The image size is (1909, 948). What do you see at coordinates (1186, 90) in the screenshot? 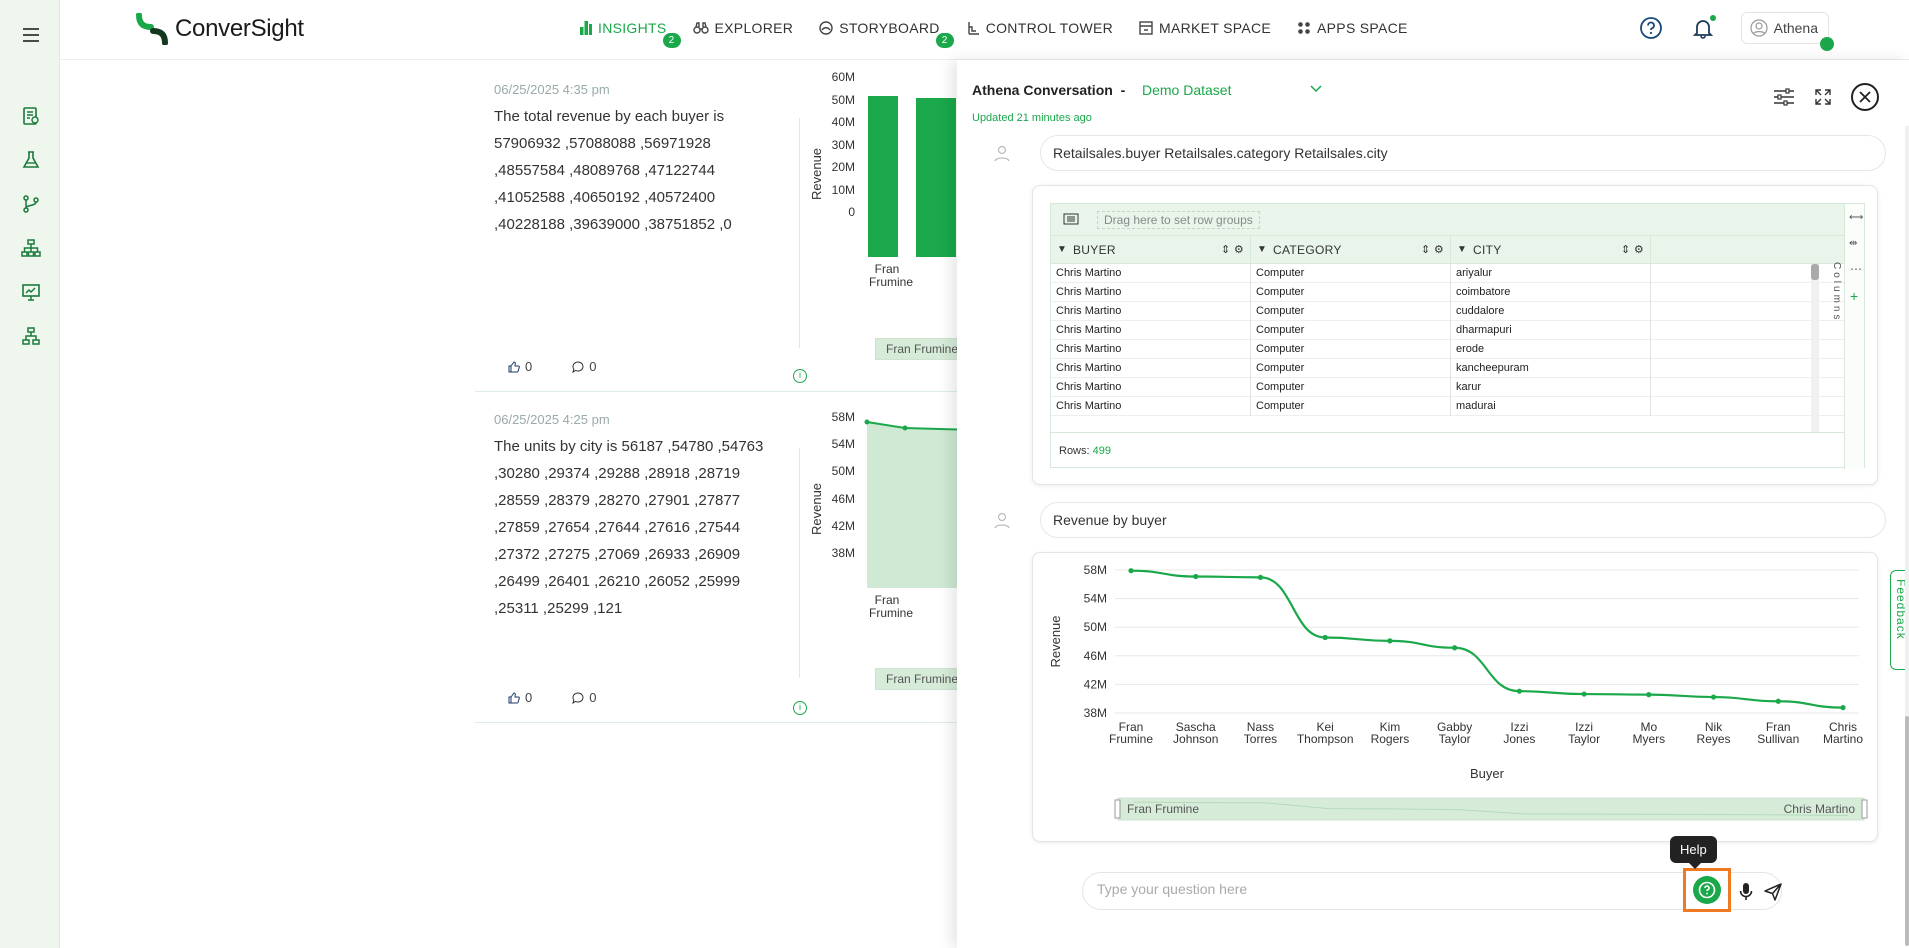
I see `dataset-selector: Demo Dataset` at bounding box center [1186, 90].